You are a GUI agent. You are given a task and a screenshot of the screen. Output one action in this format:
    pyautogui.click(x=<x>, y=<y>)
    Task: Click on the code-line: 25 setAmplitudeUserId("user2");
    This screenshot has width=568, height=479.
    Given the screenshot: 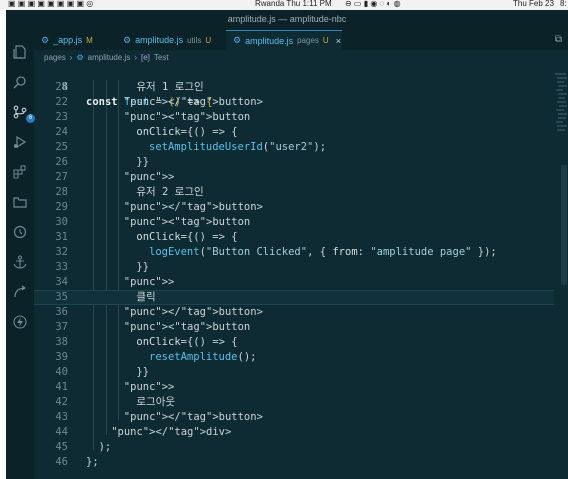 What is the action you would take?
    pyautogui.click(x=294, y=147)
    